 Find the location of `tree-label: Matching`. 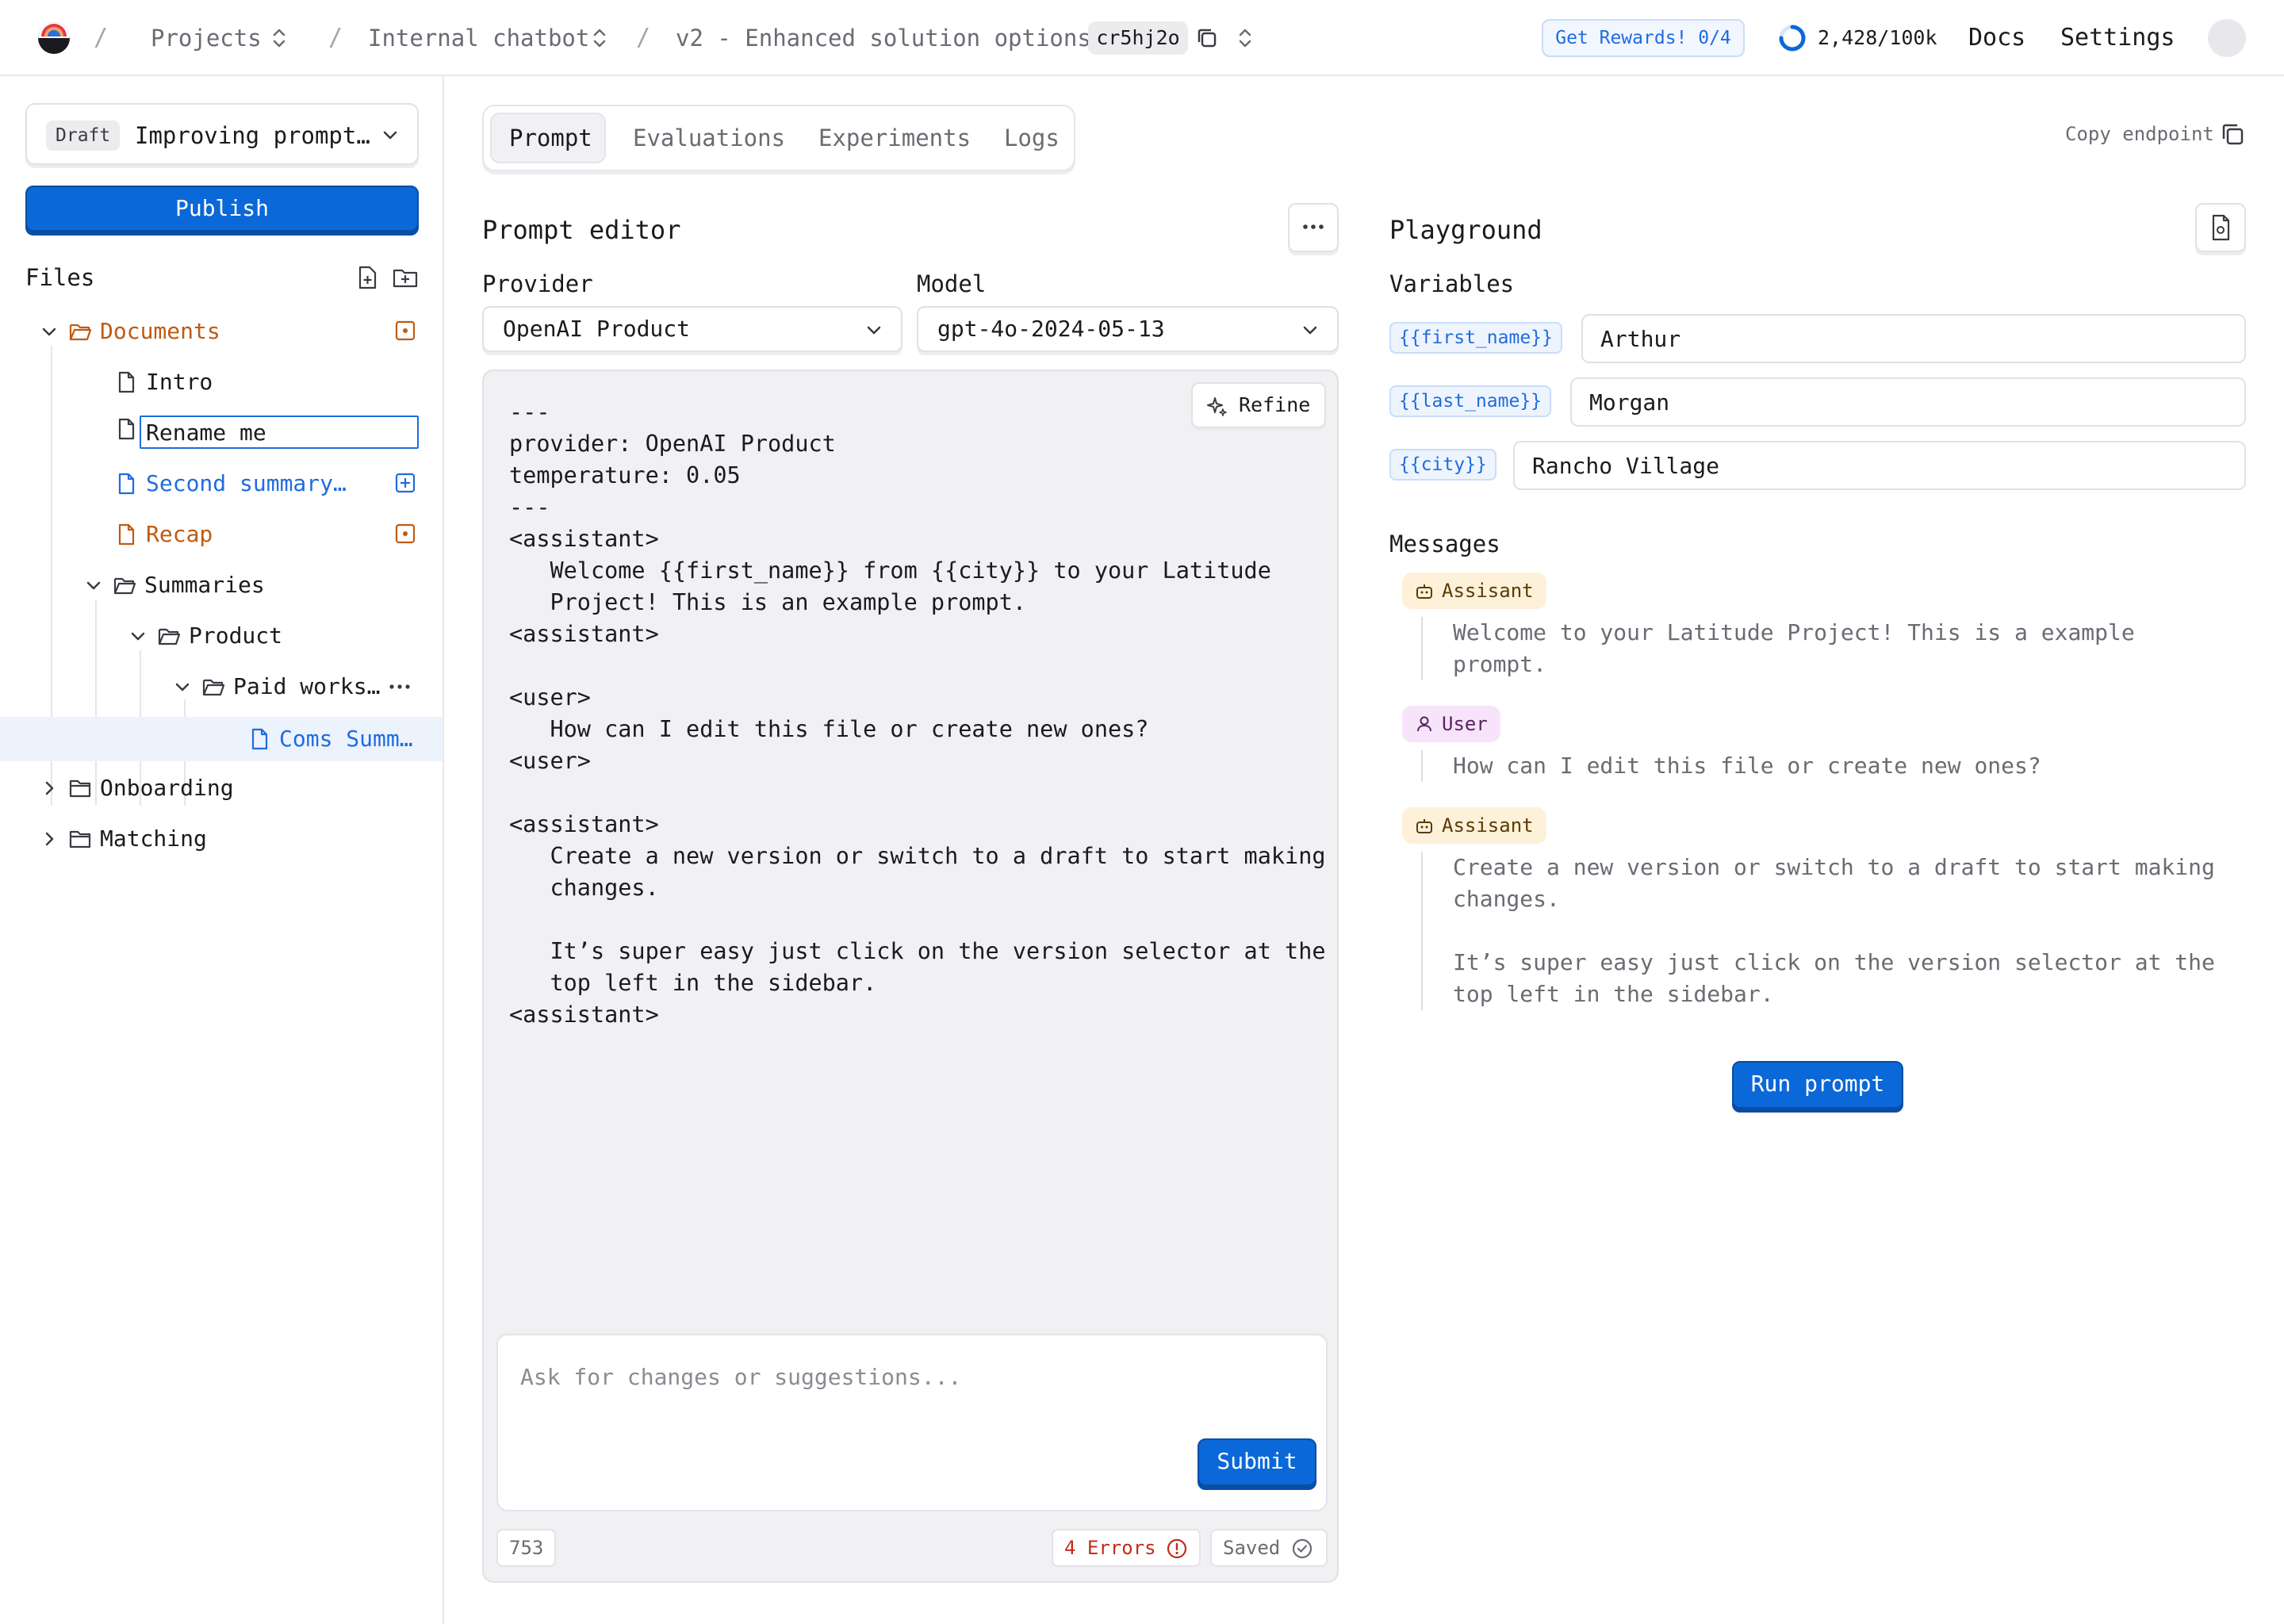

tree-label: Matching is located at coordinates (153, 838).